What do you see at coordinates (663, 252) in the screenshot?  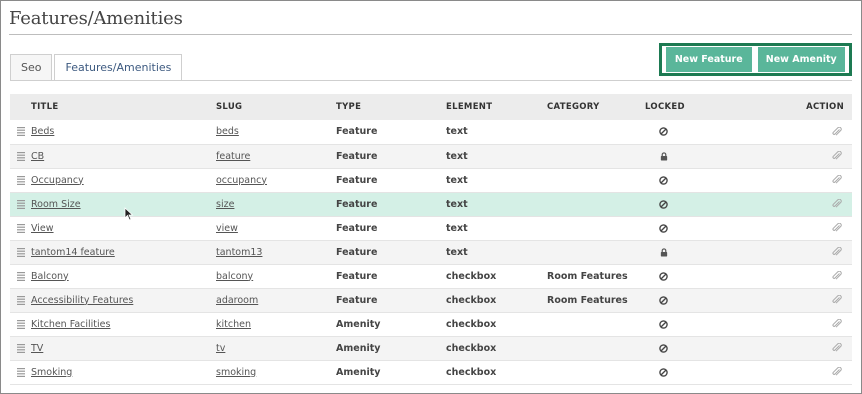 I see `lock-icon` at bounding box center [663, 252].